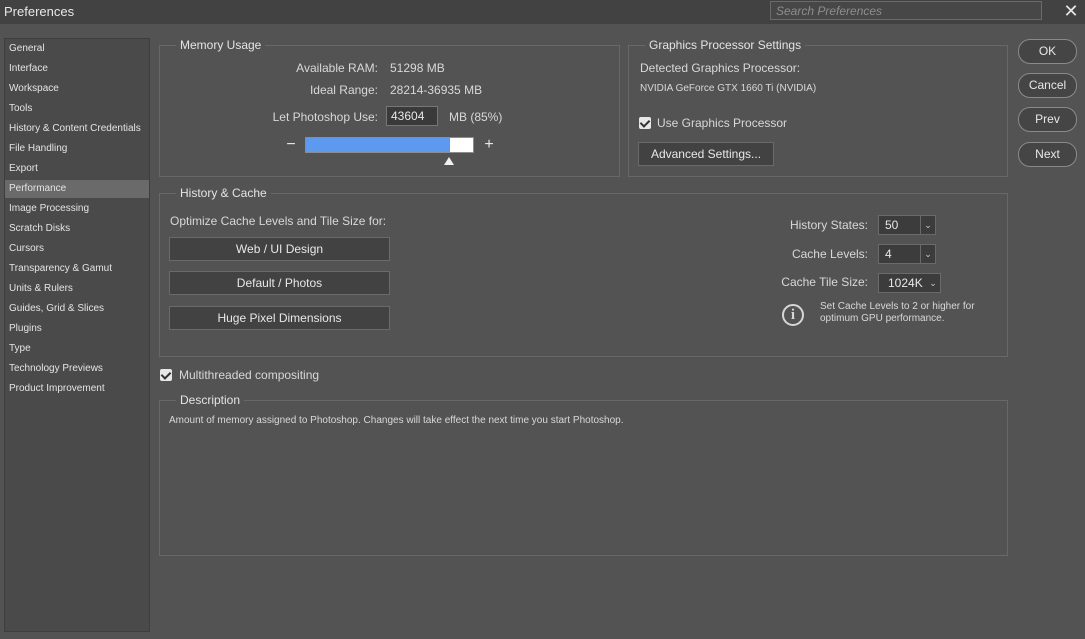 The image size is (1085, 639). What do you see at coordinates (1047, 51) in the screenshot?
I see `ok-button: OK` at bounding box center [1047, 51].